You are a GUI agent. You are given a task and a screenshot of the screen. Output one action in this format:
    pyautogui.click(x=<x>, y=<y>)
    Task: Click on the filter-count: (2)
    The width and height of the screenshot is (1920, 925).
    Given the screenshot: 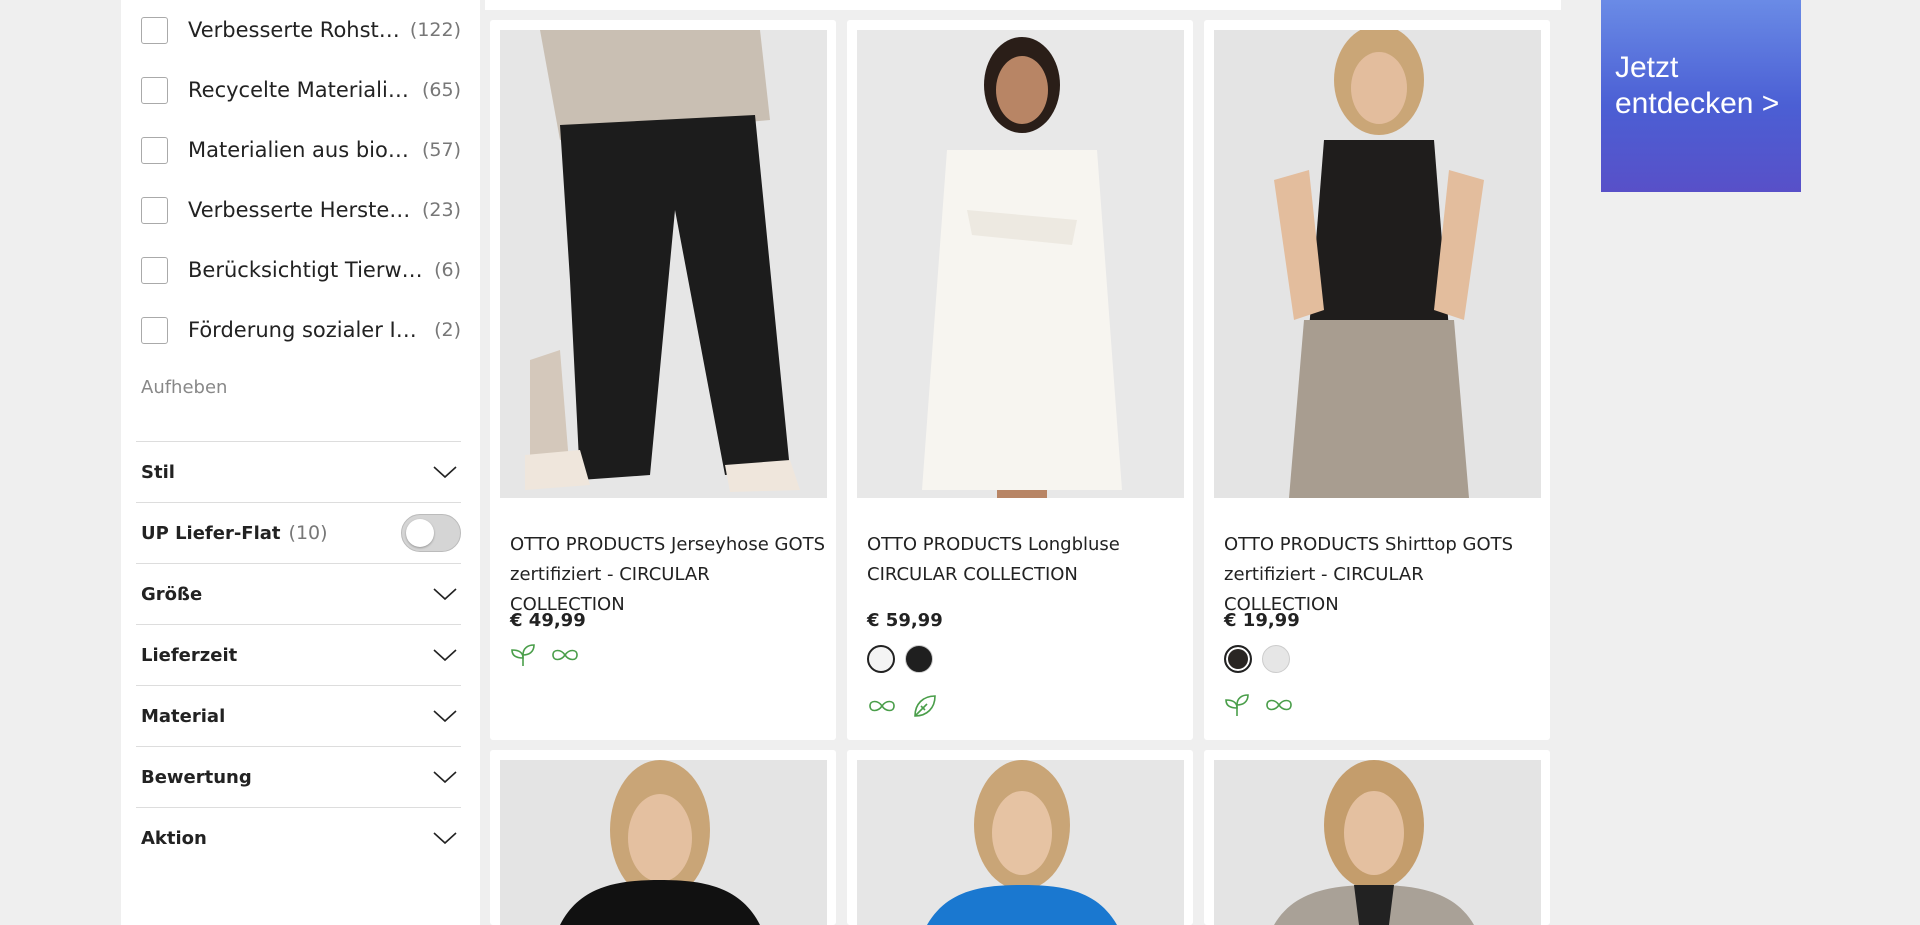 What is the action you would take?
    pyautogui.click(x=447, y=330)
    